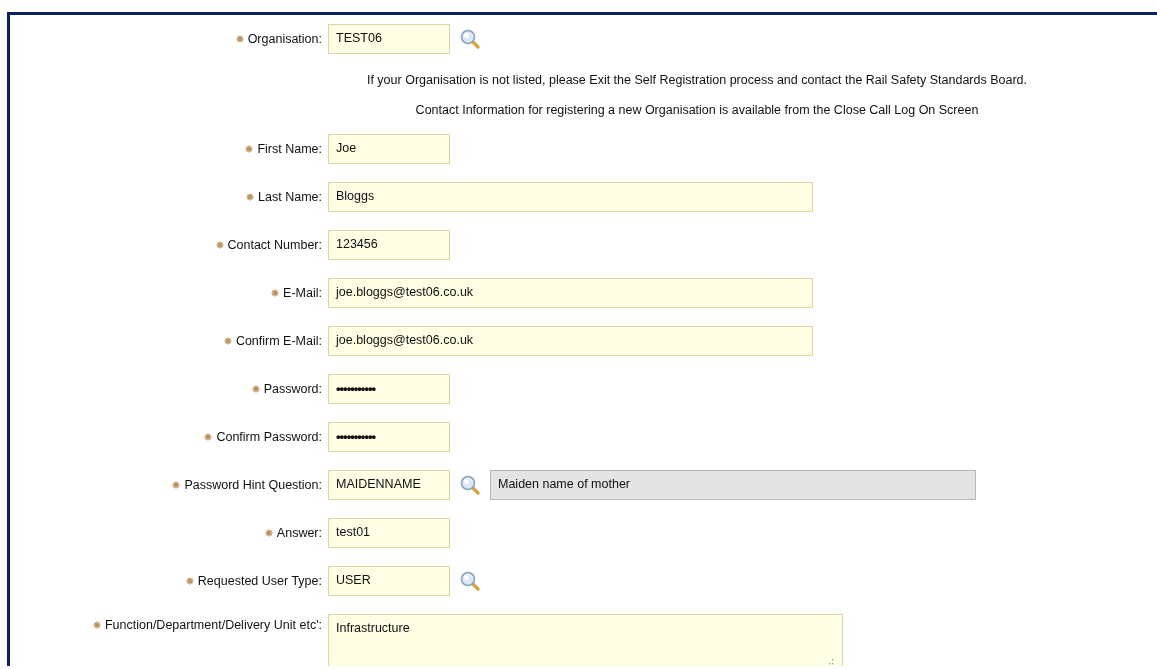 The image size is (1157, 669). I want to click on input-field: test01, so click(389, 533).